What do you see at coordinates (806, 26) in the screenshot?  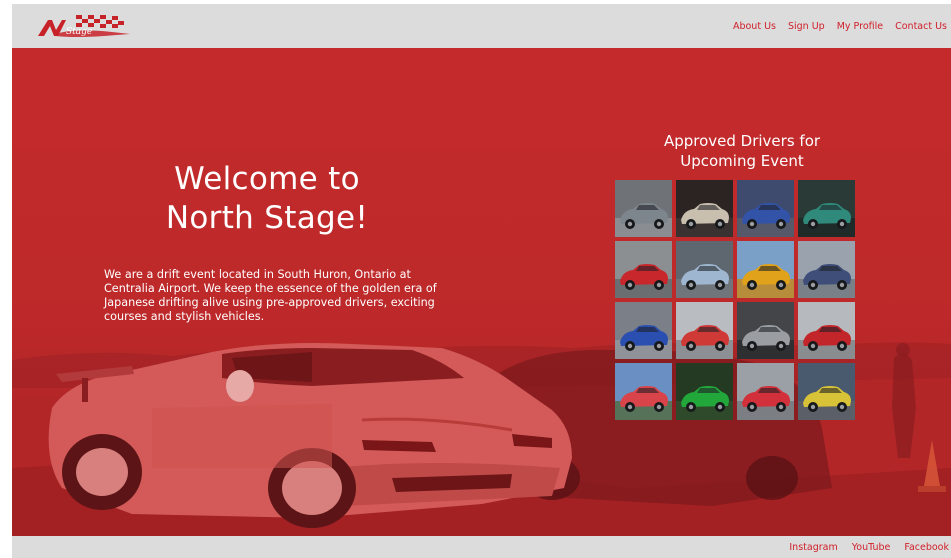 I see `nav-sign-up: Sign Up` at bounding box center [806, 26].